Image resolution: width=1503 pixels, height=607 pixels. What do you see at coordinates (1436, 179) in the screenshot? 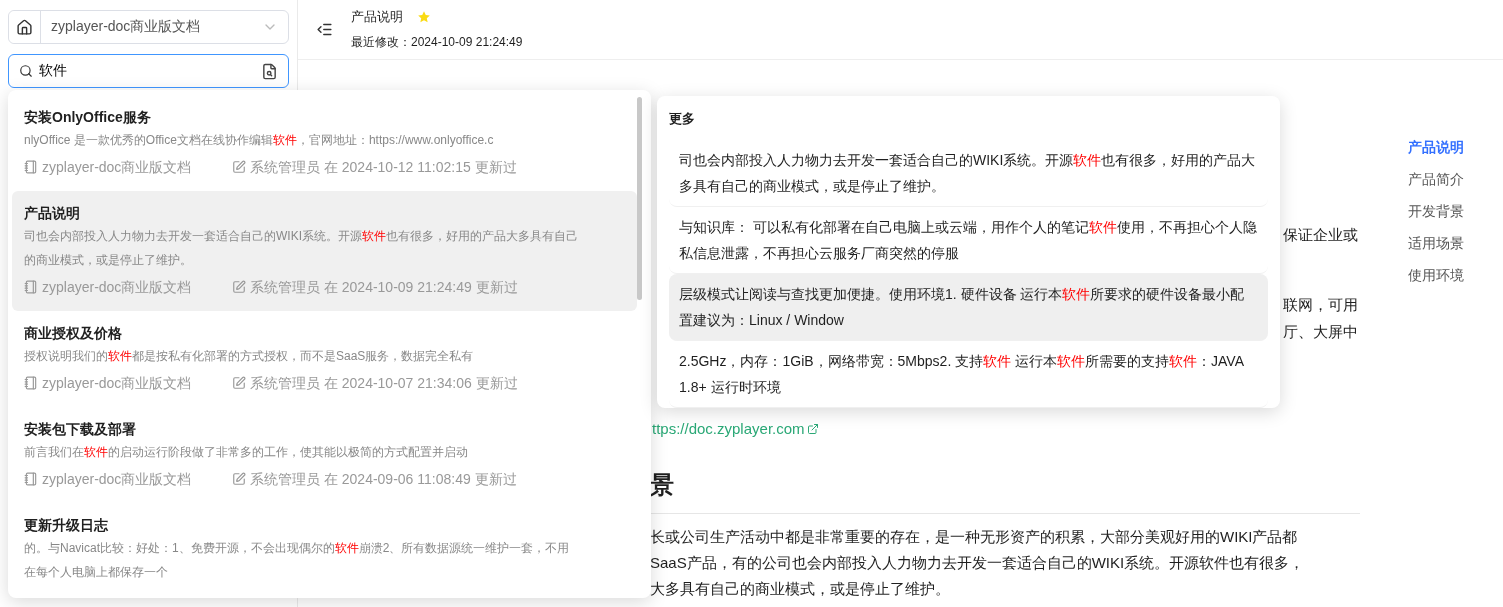
I see `toc-item: 产品简介` at bounding box center [1436, 179].